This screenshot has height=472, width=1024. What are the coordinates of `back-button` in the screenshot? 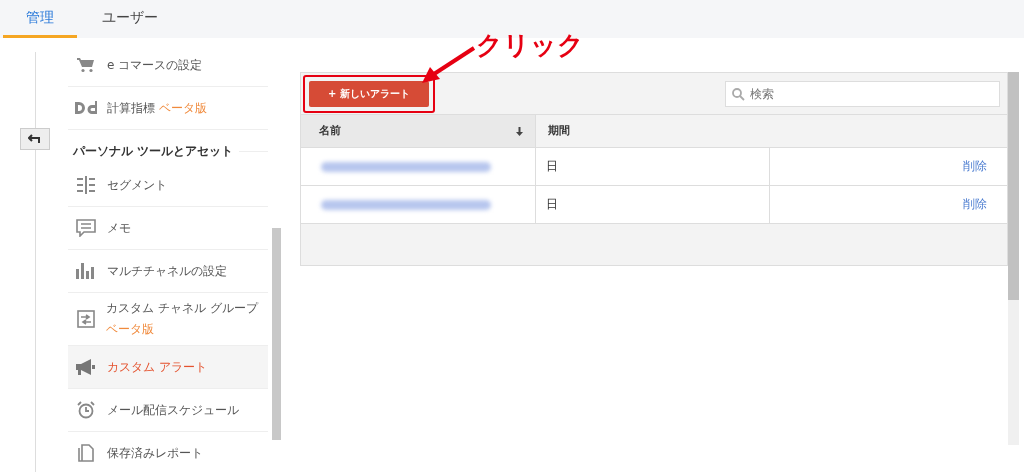 It's located at (35, 139).